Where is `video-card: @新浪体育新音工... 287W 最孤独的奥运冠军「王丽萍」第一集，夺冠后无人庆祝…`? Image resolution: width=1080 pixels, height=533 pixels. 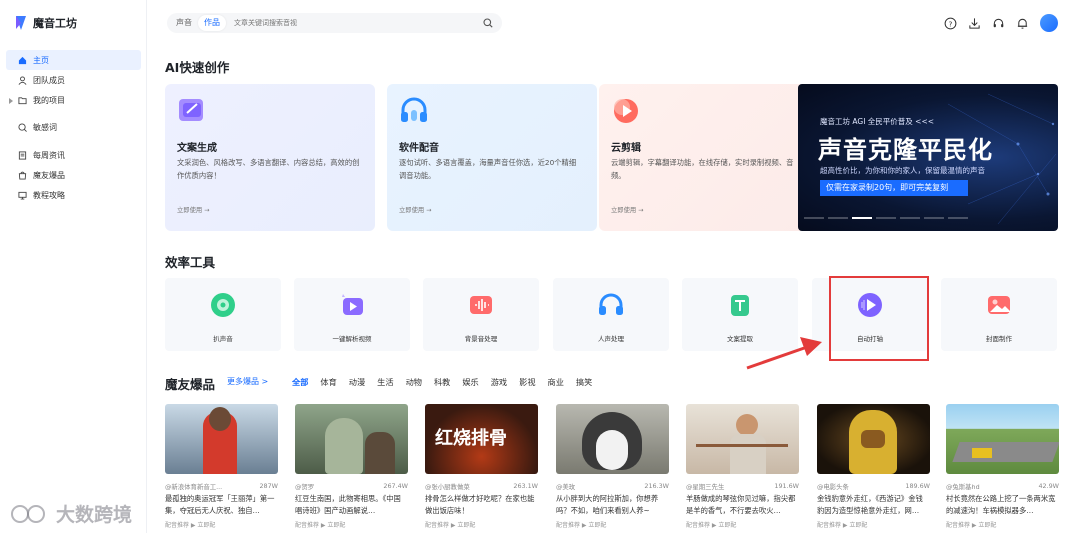 video-card: @新浪体育新音工... 287W 最孤独的奥运冠军「王丽萍」第一集，夺冠后无人庆祝… is located at coordinates (221, 466).